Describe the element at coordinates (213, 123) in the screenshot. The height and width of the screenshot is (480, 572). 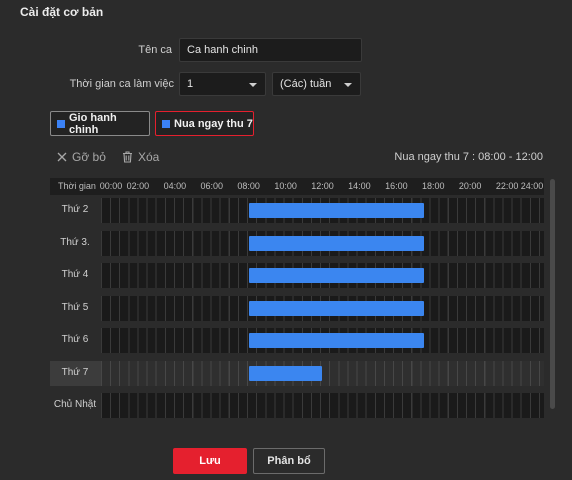
I see `shift-tag-label: Nua ngay thu 7` at that location.